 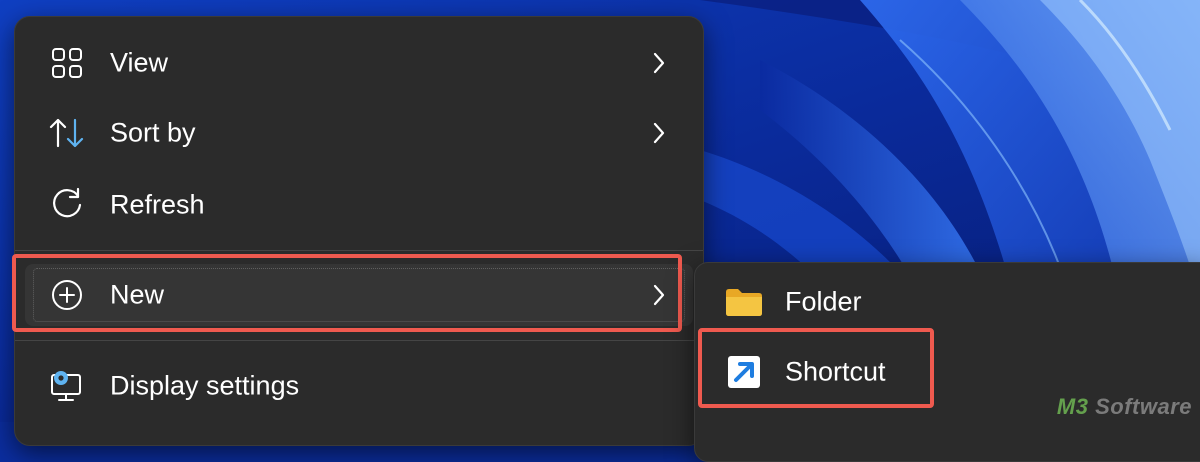 What do you see at coordinates (744, 302) in the screenshot?
I see `folder-icon` at bounding box center [744, 302].